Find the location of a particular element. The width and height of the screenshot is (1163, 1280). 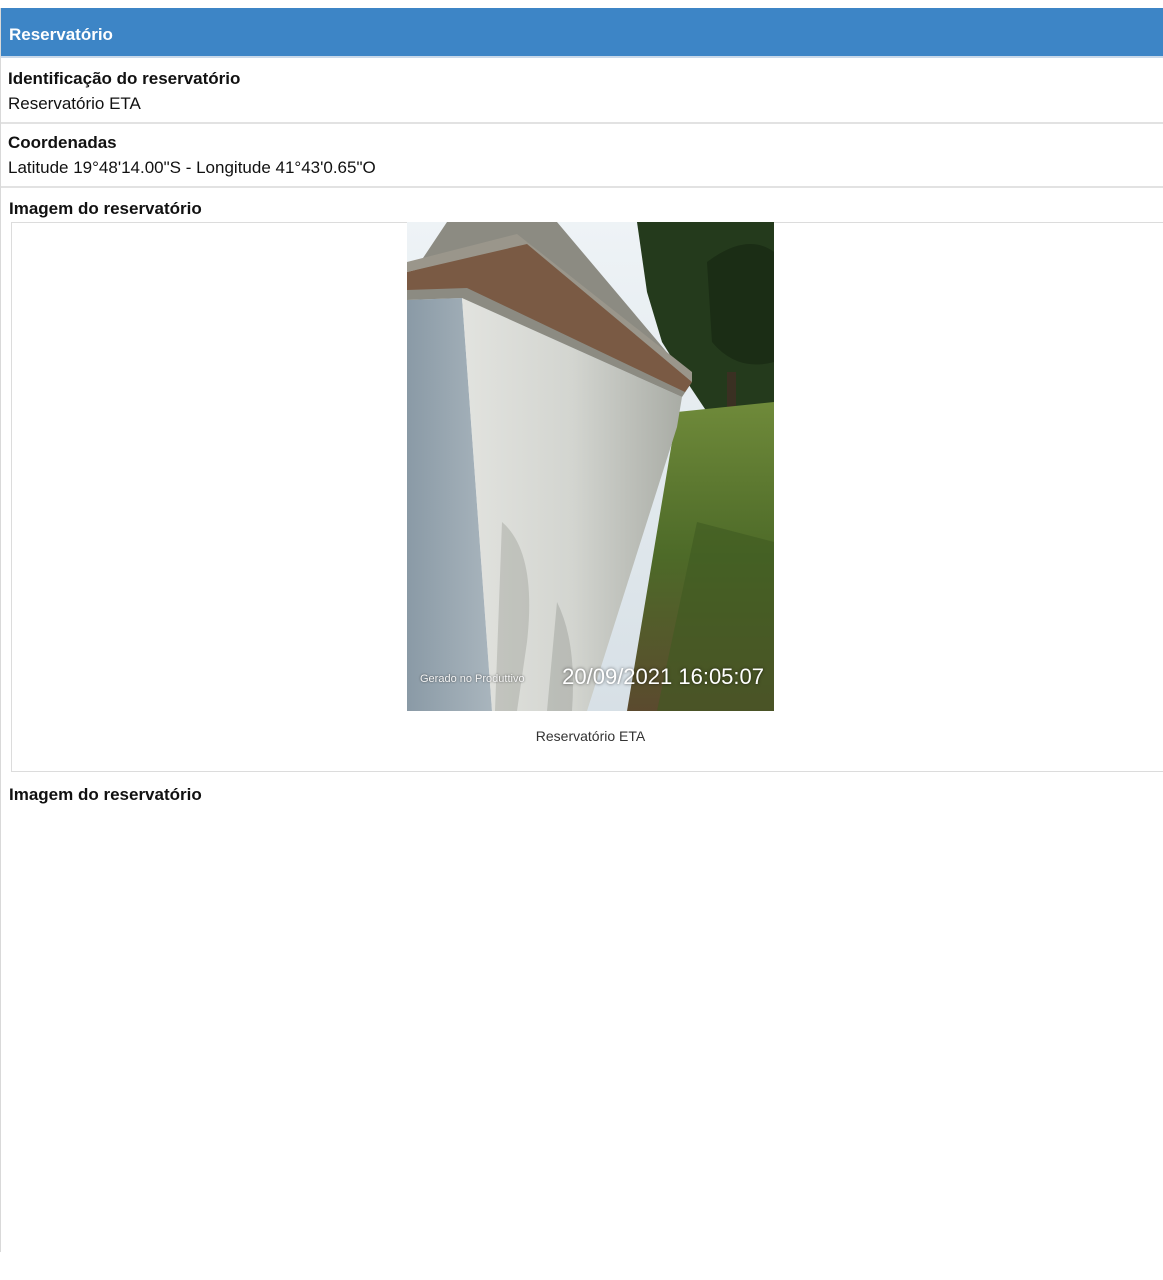

field-value-identificacao: Reservatório ETA is located at coordinates (74, 103).